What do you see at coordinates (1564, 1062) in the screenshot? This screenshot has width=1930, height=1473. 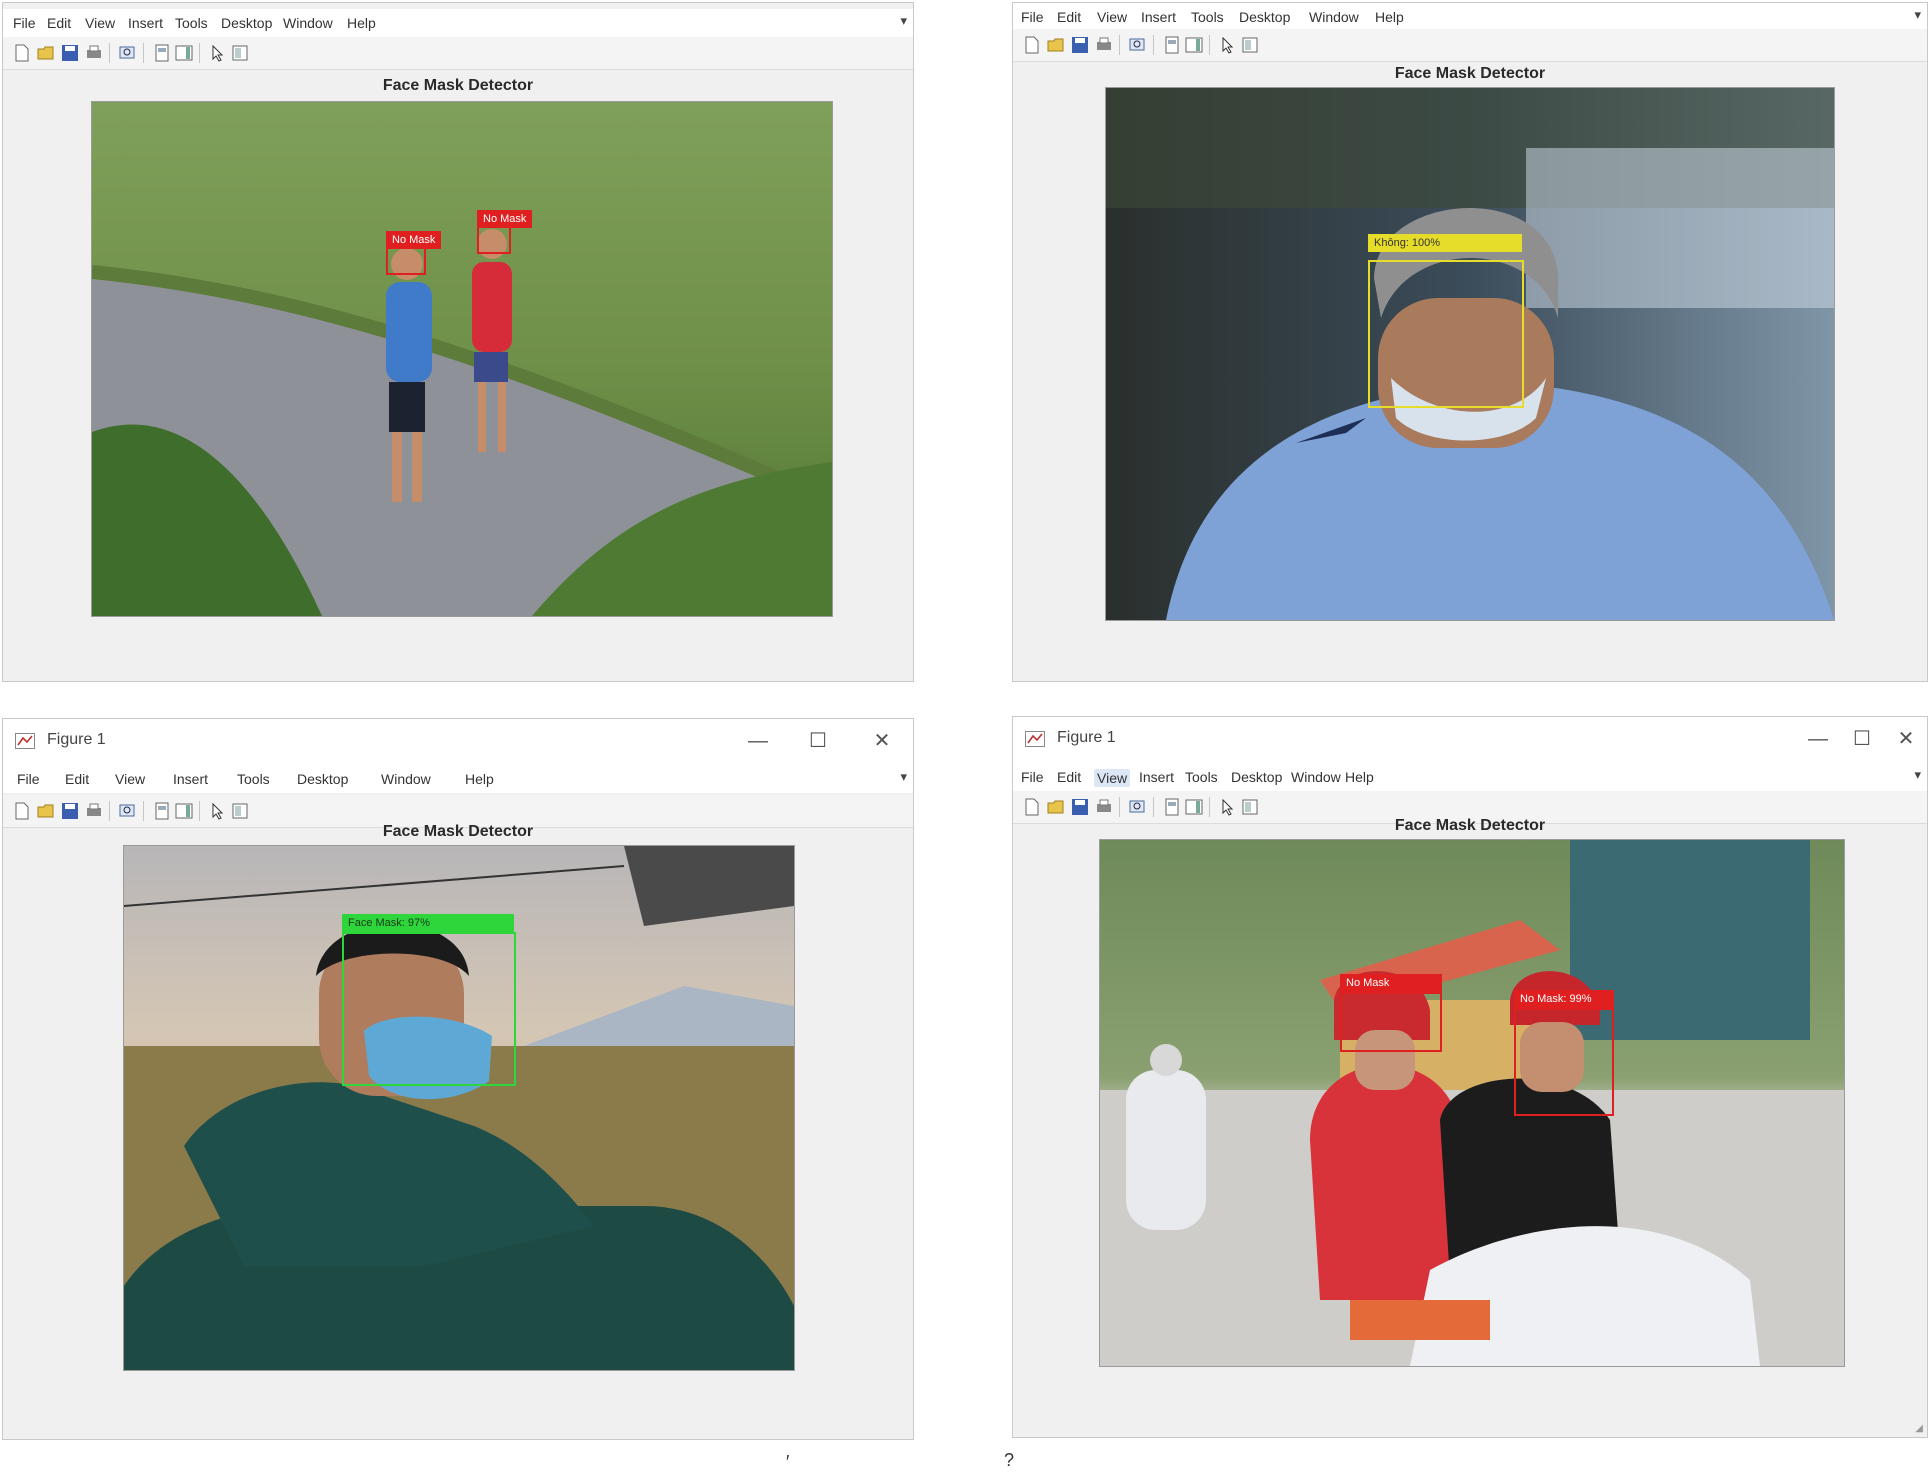 I see `detection-box-no-mask-driver` at bounding box center [1564, 1062].